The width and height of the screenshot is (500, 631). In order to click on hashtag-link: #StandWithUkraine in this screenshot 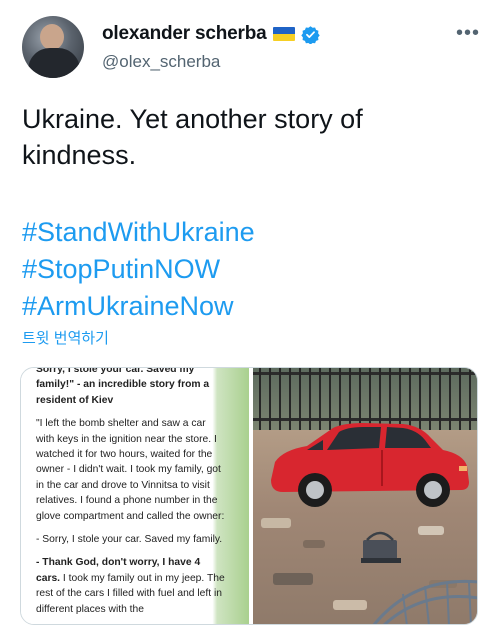, I will do `click(252, 232)`.